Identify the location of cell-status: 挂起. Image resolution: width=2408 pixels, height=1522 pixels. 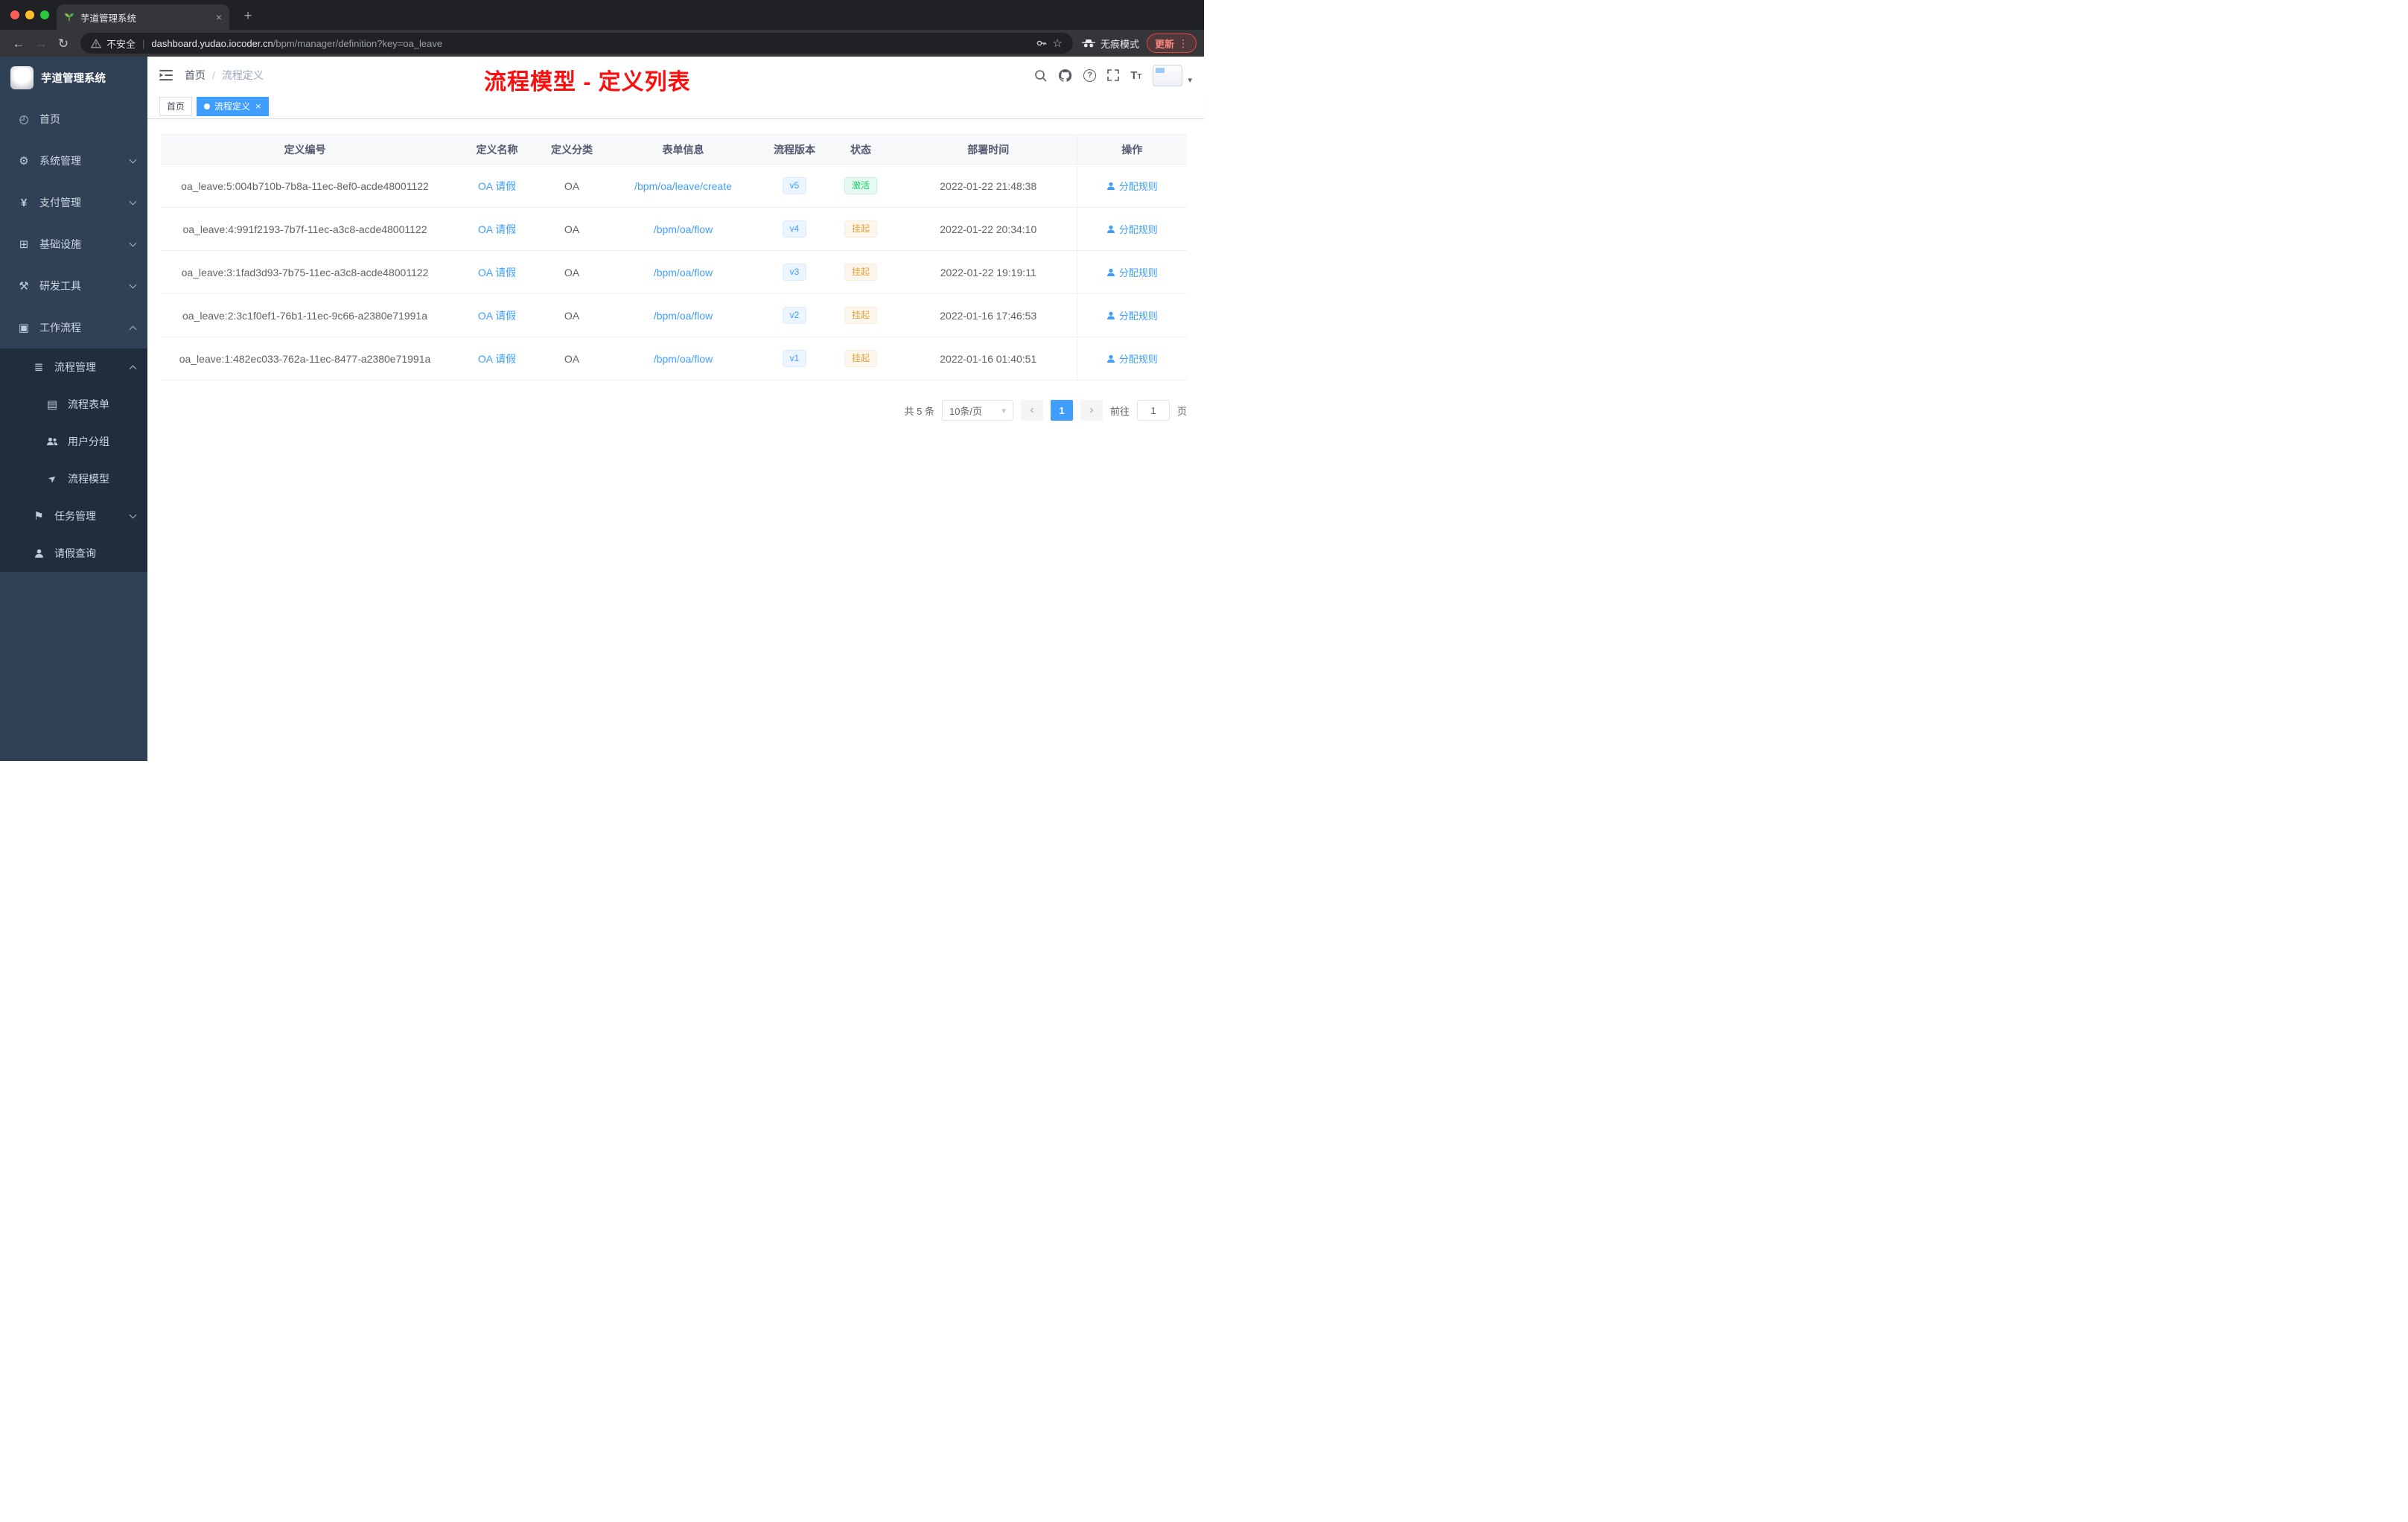
(860, 315).